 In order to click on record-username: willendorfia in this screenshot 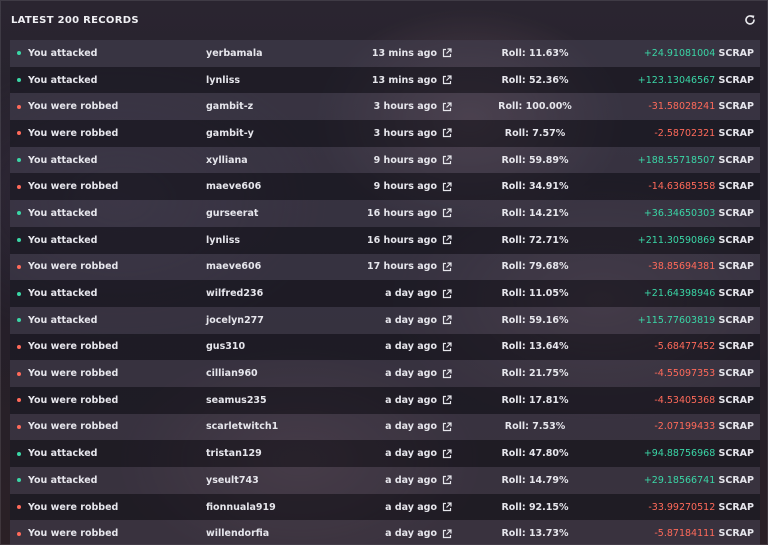, I will do `click(237, 533)`.